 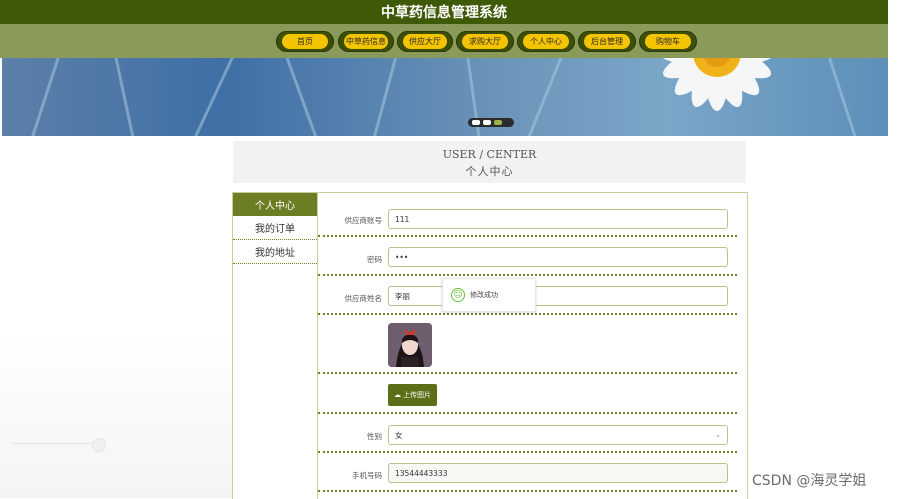 I want to click on nav-purchase-hall: 求购大厅, so click(x=485, y=41).